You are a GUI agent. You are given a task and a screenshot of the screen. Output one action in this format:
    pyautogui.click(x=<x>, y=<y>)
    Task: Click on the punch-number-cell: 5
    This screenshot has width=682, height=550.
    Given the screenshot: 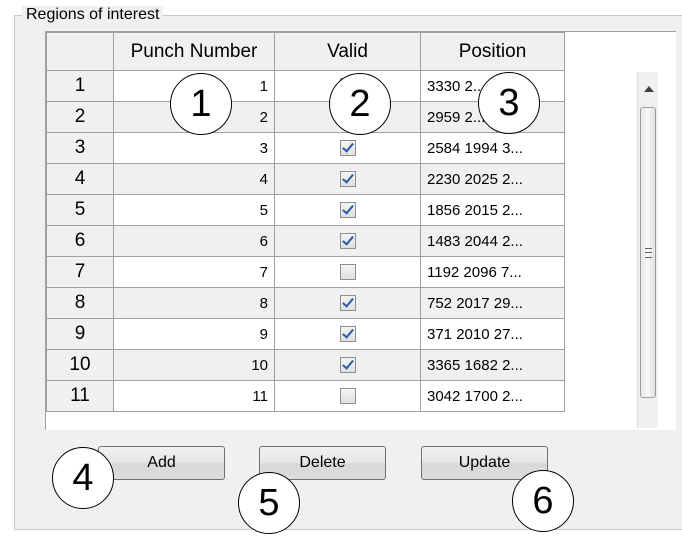 What is the action you would take?
    pyautogui.click(x=194, y=210)
    